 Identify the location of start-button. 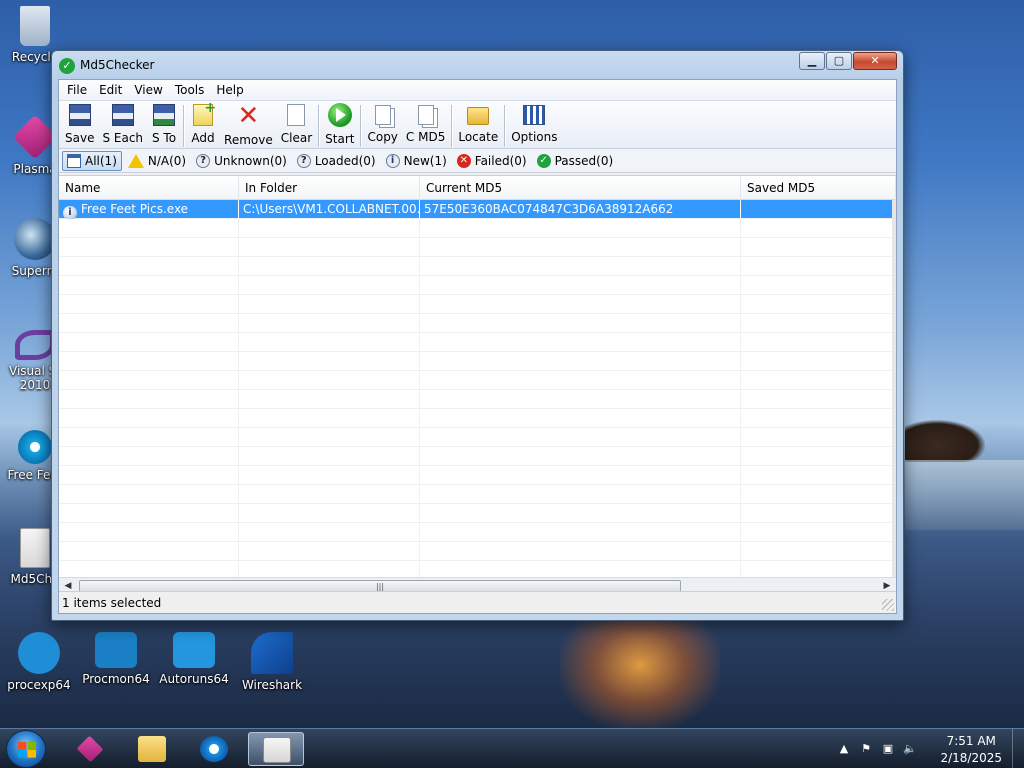
(26, 749).